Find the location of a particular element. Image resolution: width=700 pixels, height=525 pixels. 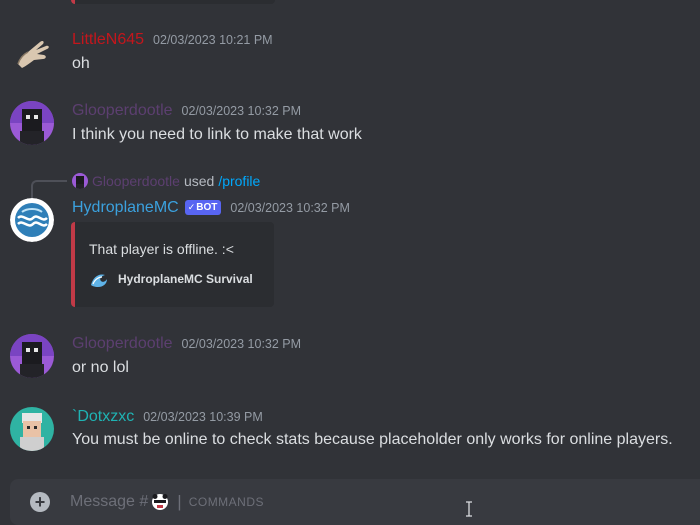

timestamp: 02/03/2023 10:21 PM is located at coordinates (213, 40).